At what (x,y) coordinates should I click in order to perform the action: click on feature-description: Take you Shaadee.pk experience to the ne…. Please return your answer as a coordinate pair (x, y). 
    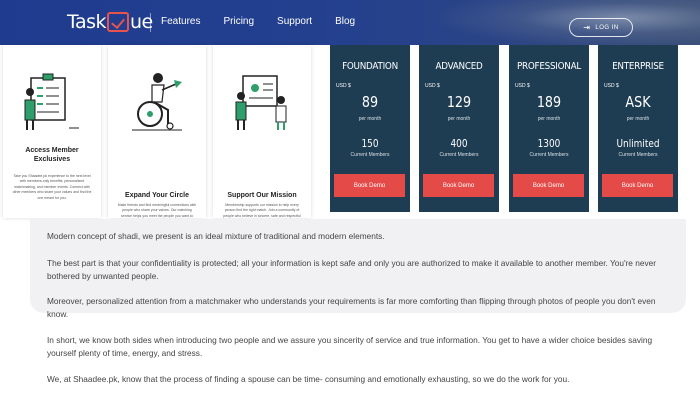
    Looking at the image, I should click on (52, 187).